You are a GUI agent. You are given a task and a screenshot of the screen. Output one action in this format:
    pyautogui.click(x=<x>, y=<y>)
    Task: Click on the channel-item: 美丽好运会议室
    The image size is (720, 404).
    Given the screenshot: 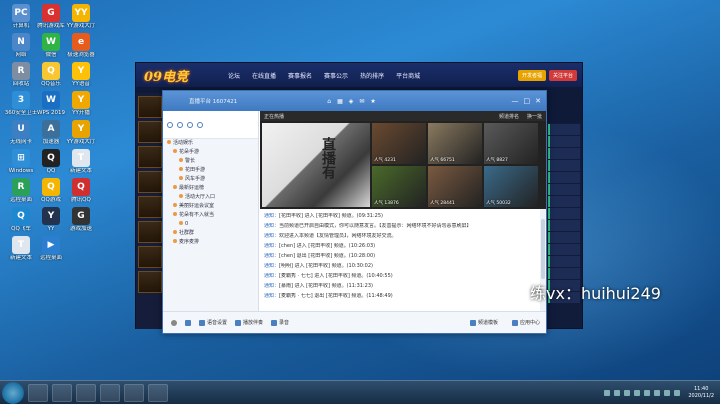 What is the action you would take?
    pyautogui.click(x=210, y=206)
    